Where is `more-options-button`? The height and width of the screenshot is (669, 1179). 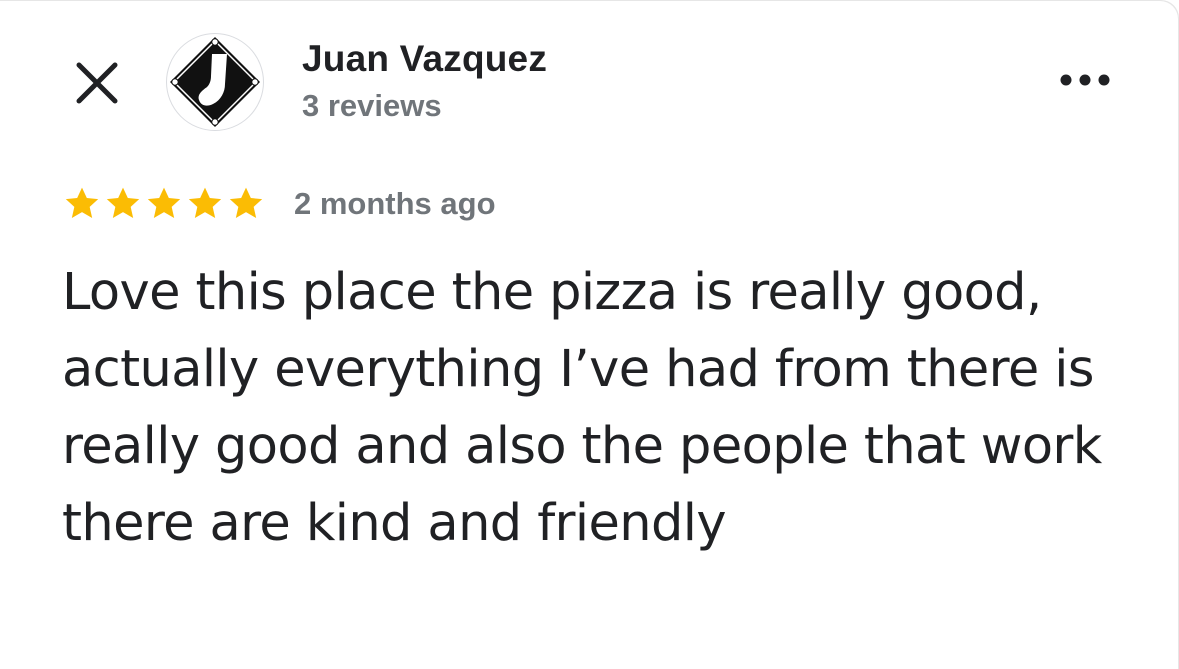
more-options-button is located at coordinates (1085, 80).